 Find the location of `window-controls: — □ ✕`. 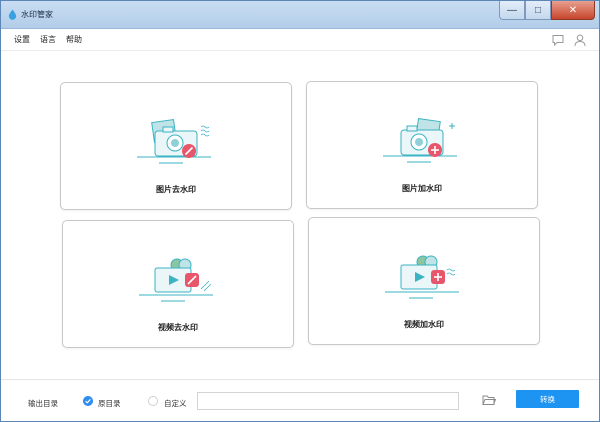

window-controls: — □ ✕ is located at coordinates (547, 11).